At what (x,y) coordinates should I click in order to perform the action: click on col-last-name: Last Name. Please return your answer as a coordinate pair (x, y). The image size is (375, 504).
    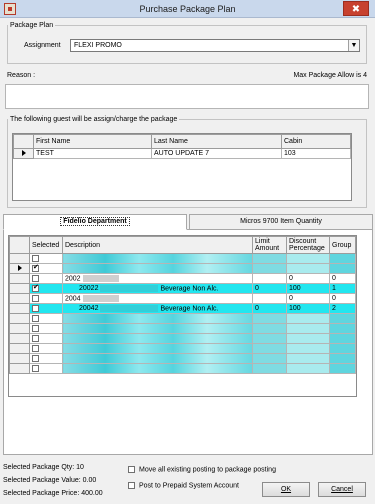
    Looking at the image, I should click on (216, 141).